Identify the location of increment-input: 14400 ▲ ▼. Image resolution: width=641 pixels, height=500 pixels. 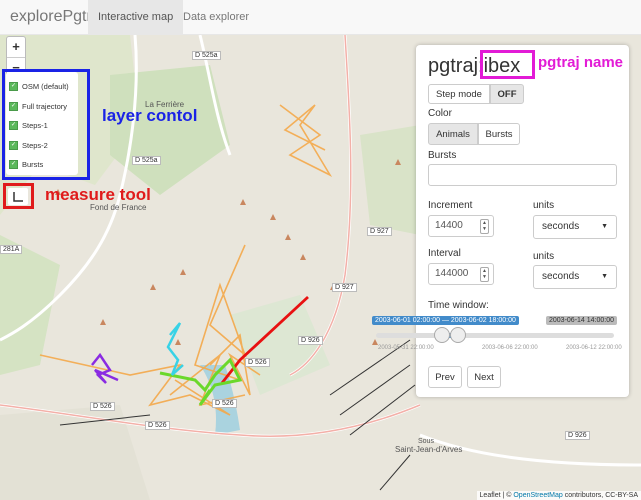
(461, 226).